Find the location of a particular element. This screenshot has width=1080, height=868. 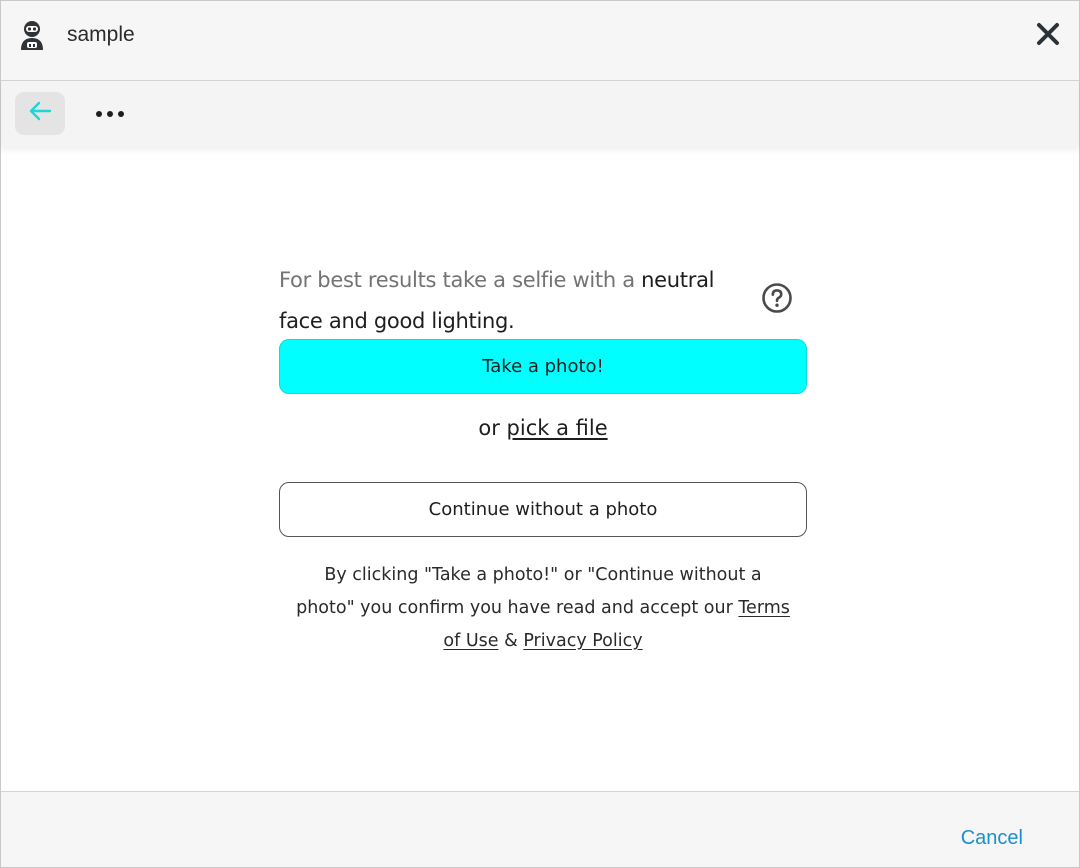

window-title: sample is located at coordinates (101, 34).